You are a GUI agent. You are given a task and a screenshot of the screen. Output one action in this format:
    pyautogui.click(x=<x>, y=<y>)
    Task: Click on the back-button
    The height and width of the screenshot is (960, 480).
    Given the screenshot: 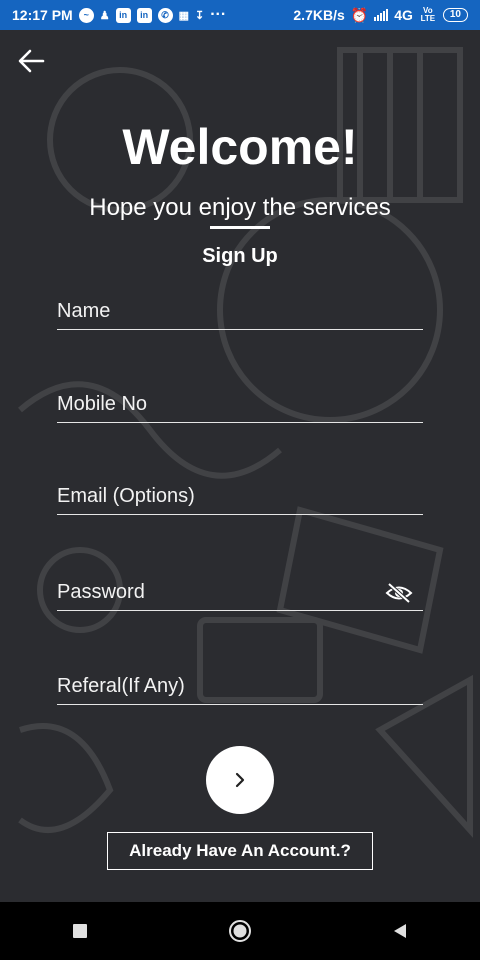 What is the action you would take?
    pyautogui.click(x=31, y=61)
    